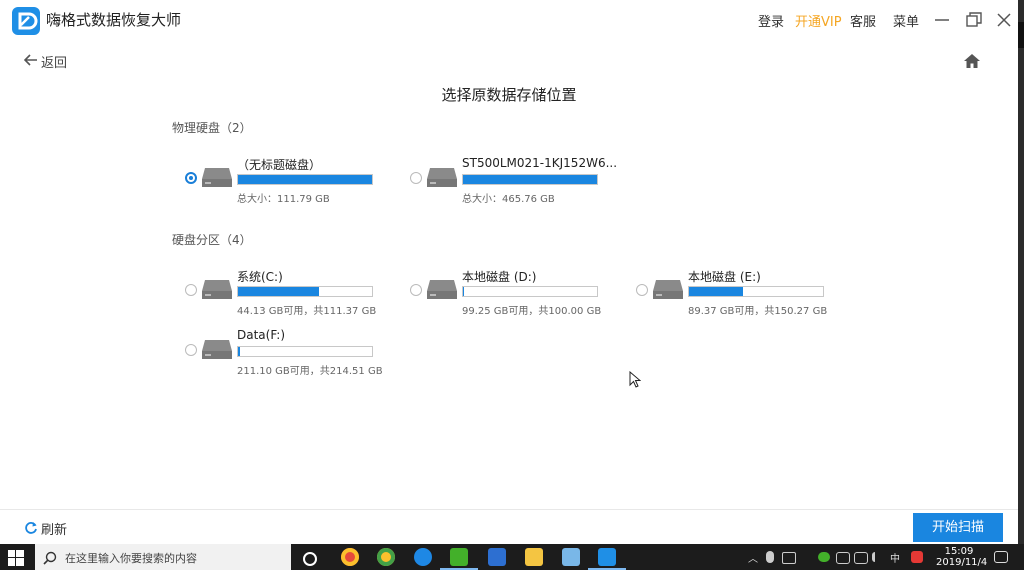  What do you see at coordinates (499, 277) in the screenshot?
I see `partition-name: 本地磁盘 (D:)` at bounding box center [499, 277].